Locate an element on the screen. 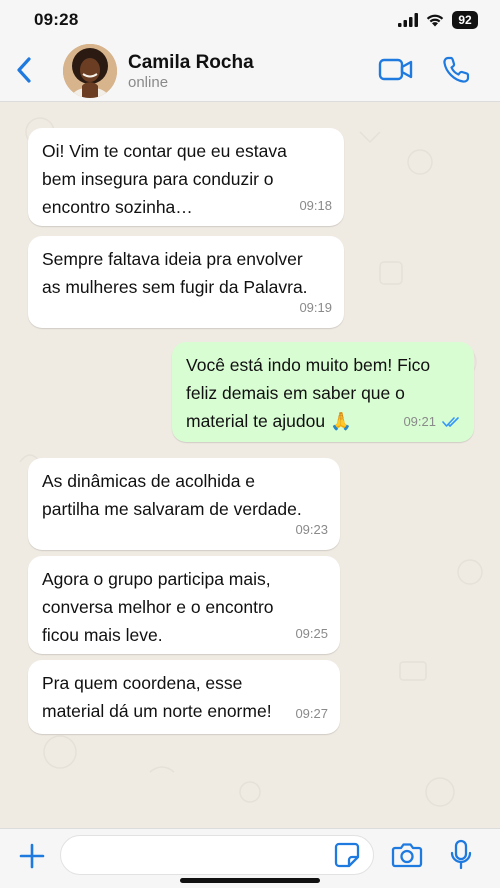 This screenshot has width=500, height=888. chat-header: Camila Rocha online is located at coordinates (250, 71).